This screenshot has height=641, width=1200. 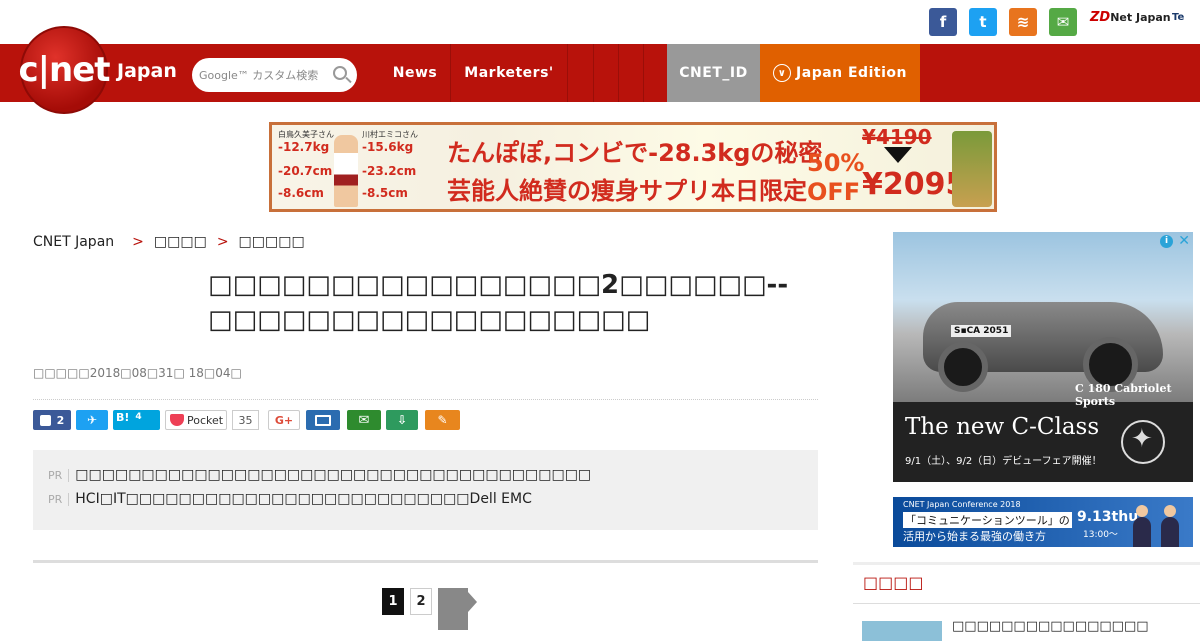 I want to click on hatena-count: 4, so click(x=138, y=417).